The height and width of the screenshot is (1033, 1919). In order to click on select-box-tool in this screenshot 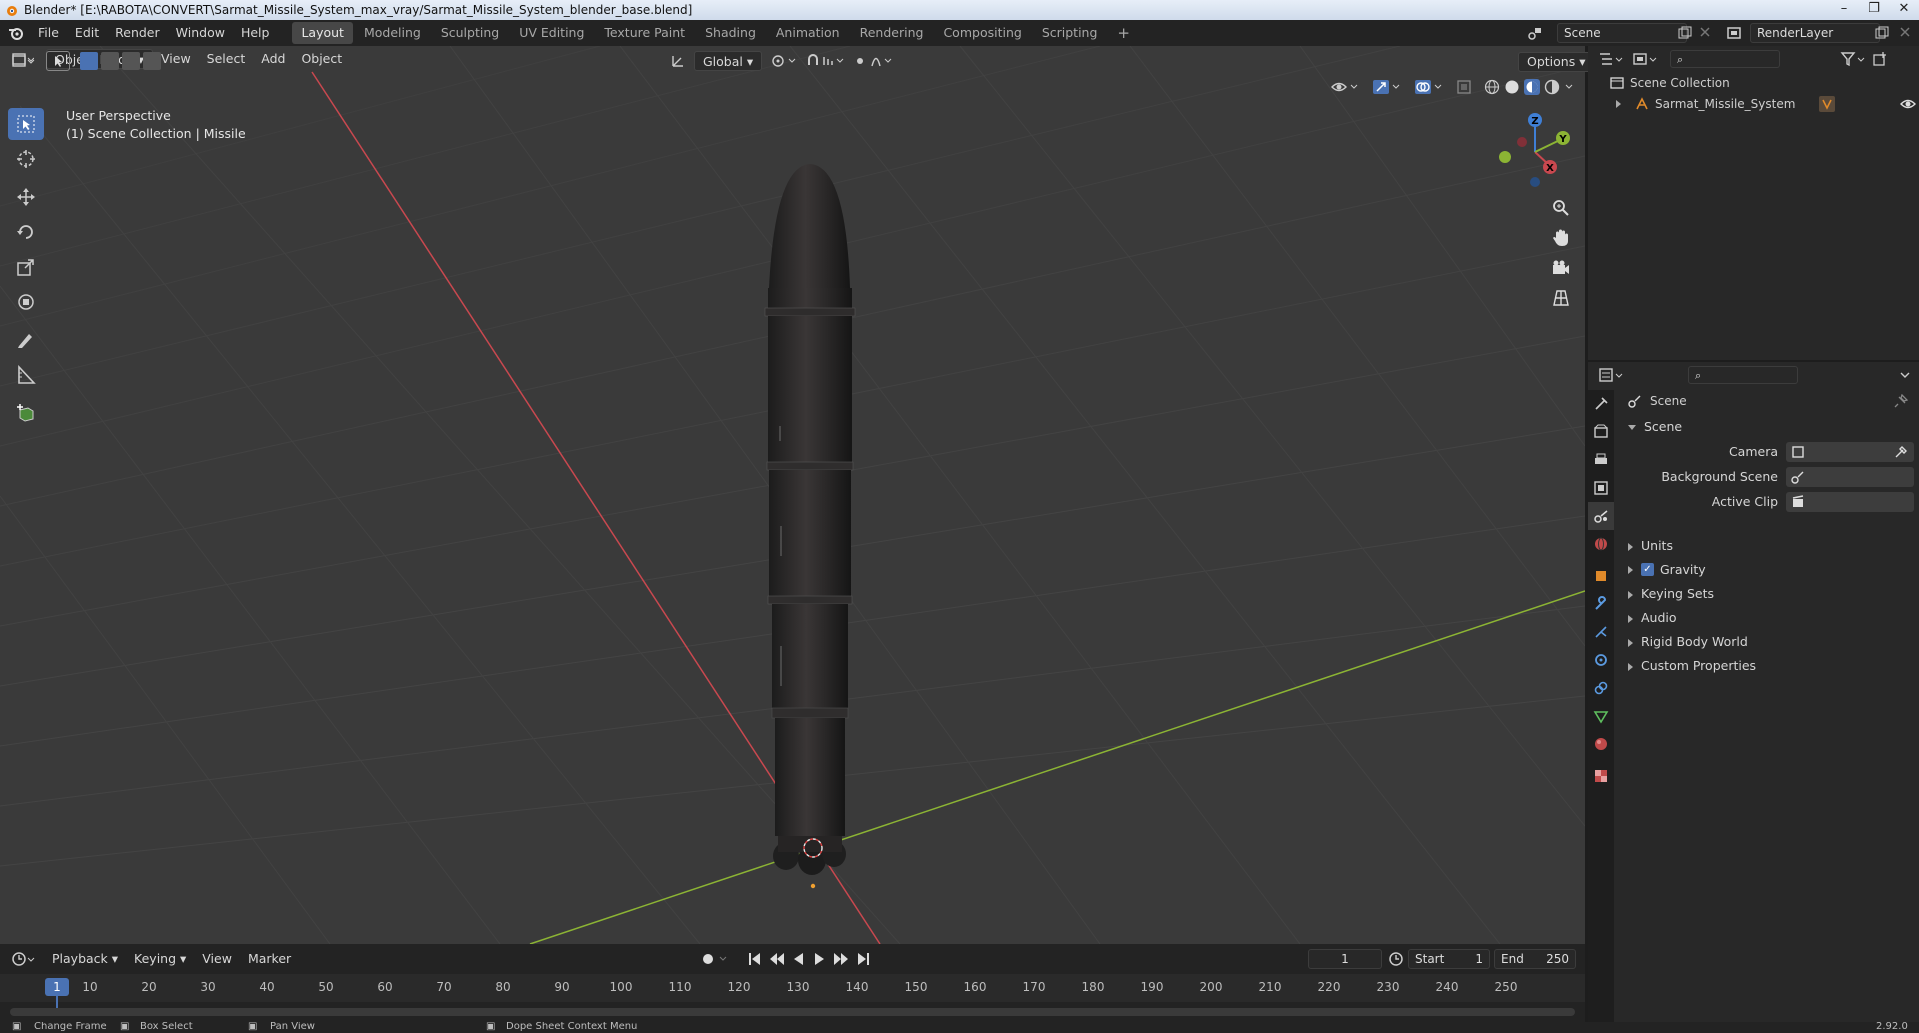, I will do `click(26, 124)`.